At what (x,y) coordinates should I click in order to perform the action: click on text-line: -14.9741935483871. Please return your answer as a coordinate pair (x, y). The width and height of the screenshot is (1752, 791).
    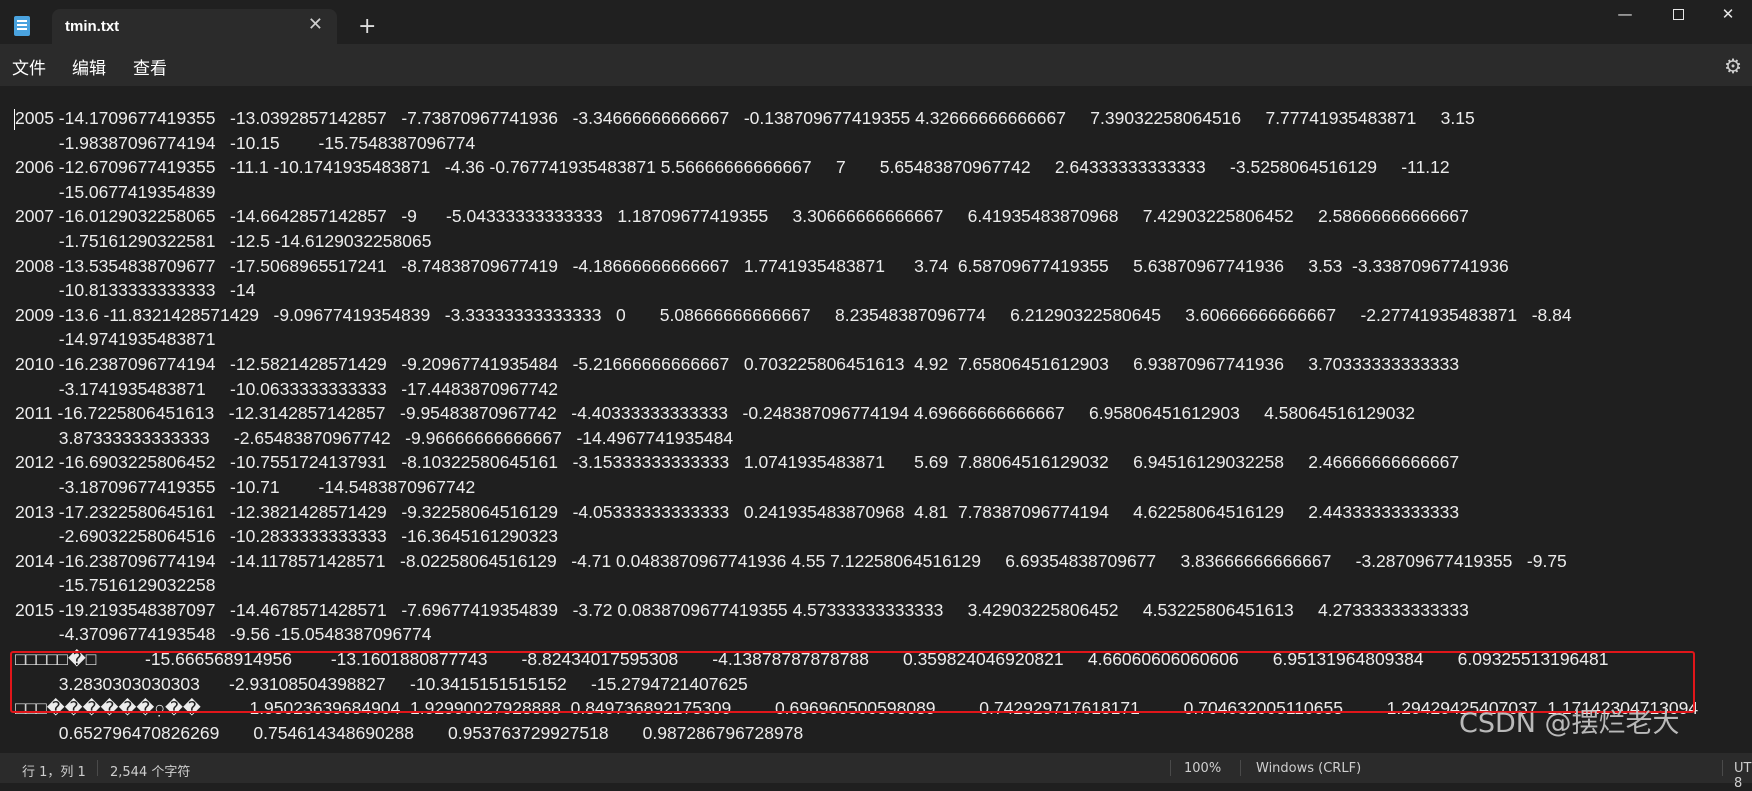
    Looking at the image, I should click on (115, 339).